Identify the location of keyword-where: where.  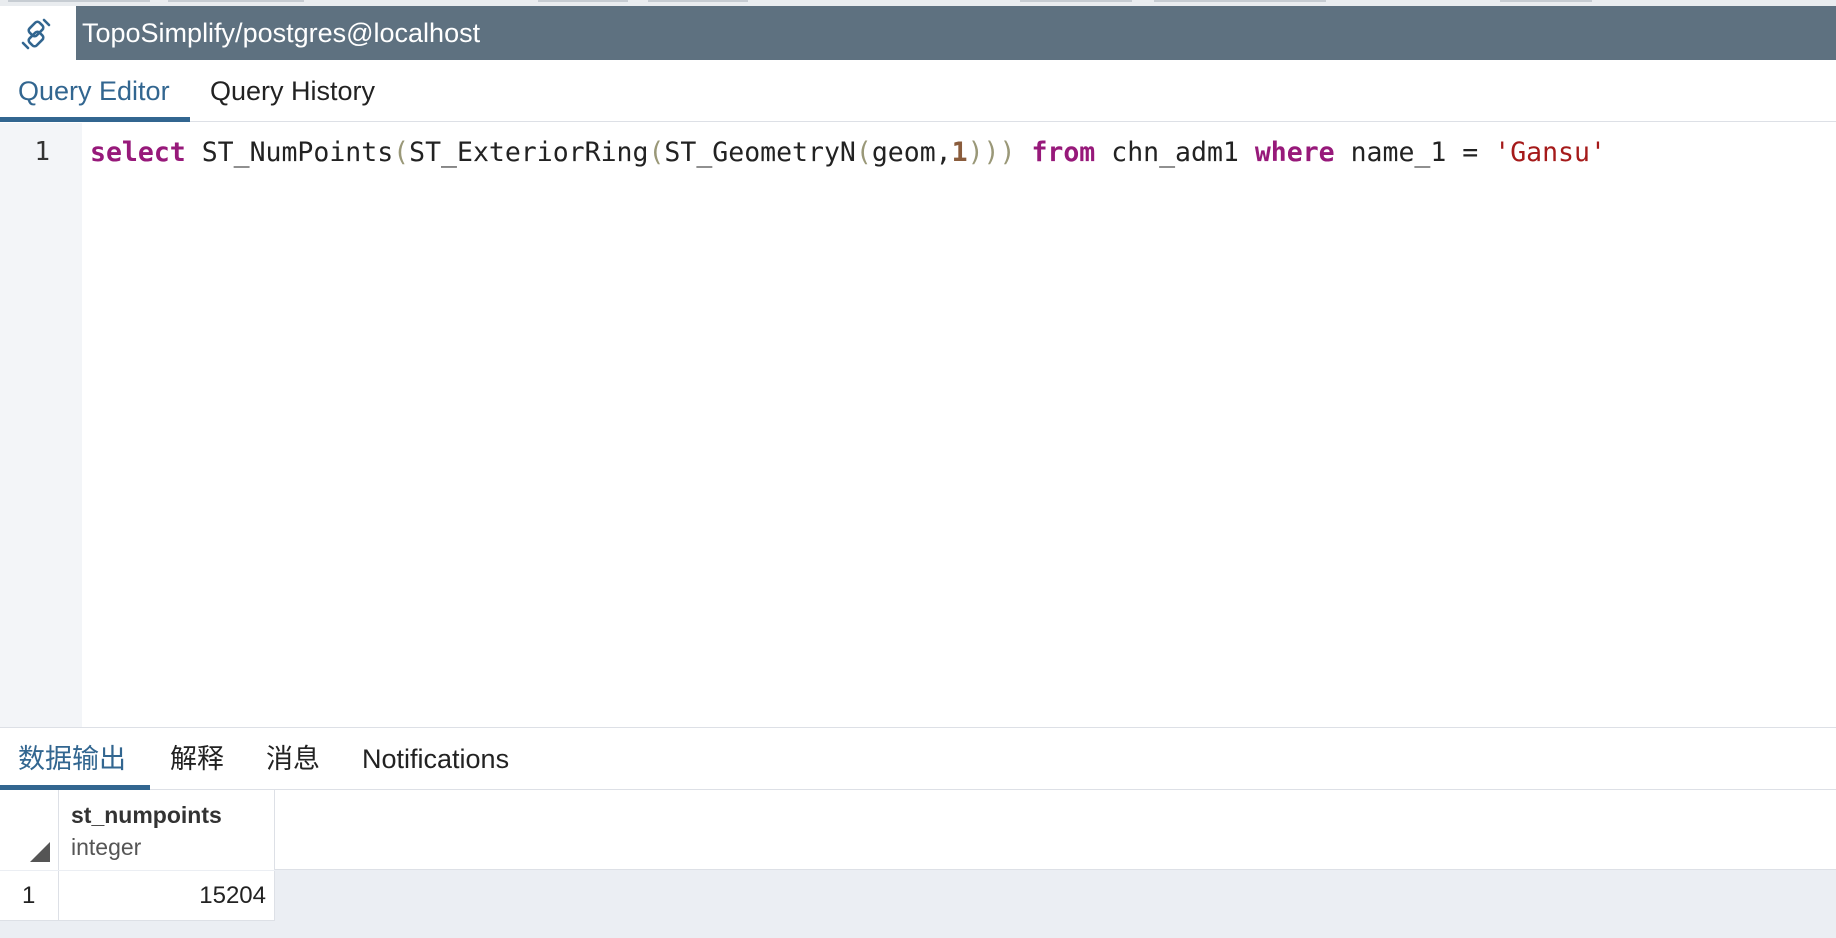
(1294, 152).